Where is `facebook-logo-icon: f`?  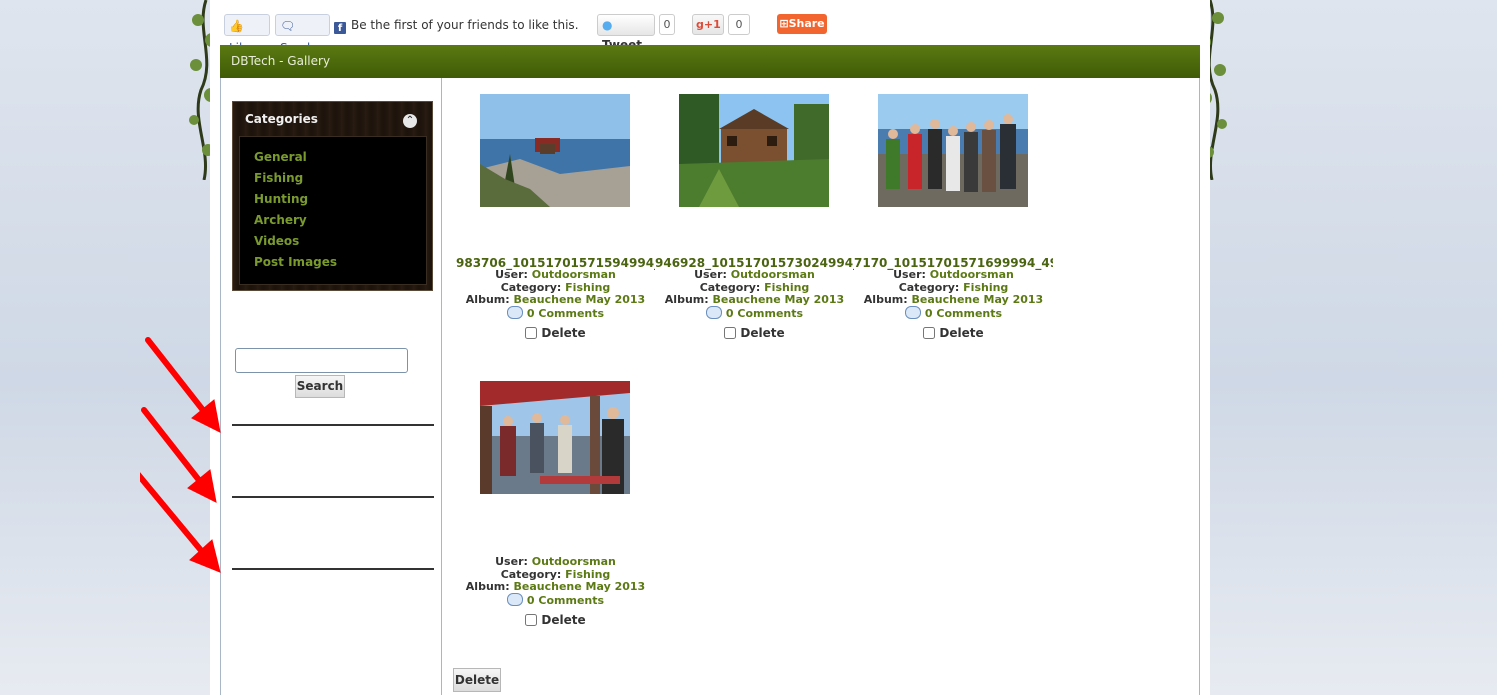 facebook-logo-icon: f is located at coordinates (340, 28).